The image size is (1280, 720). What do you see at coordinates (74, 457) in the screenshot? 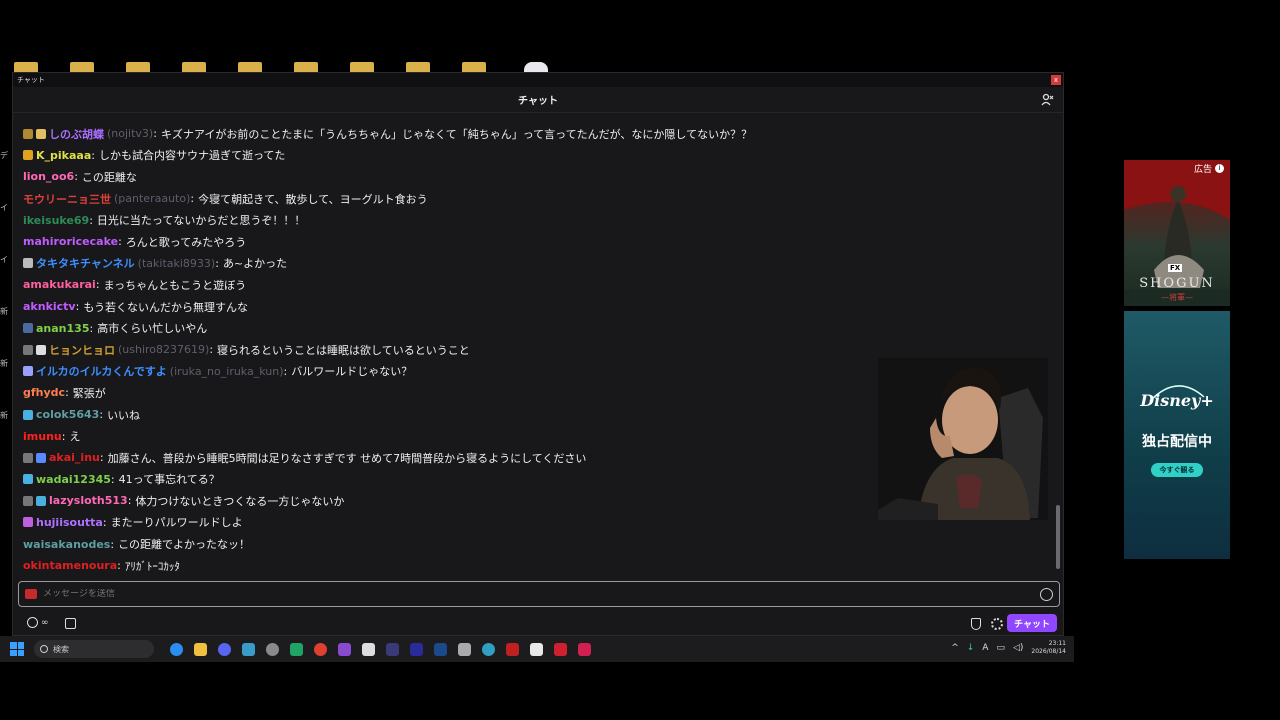
I see `chat-username: akai_inu` at bounding box center [74, 457].